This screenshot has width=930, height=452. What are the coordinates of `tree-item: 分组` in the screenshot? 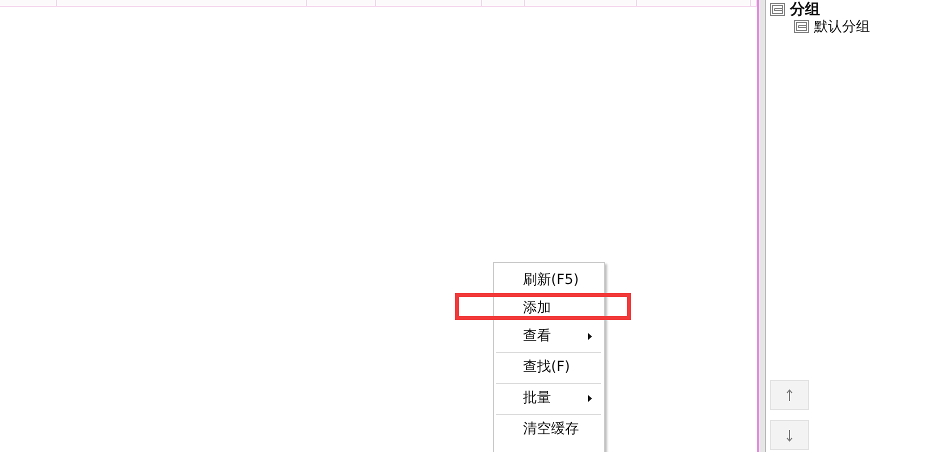 It's located at (805, 9).